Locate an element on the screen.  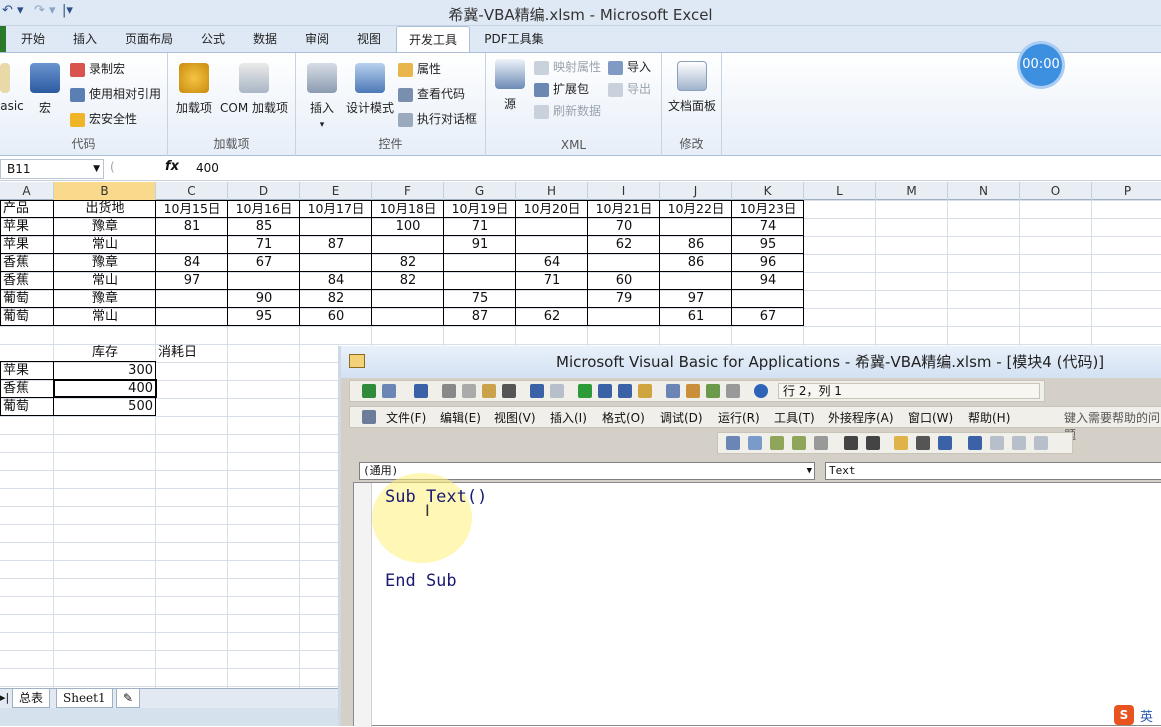
breakpoint-hand-icon is located at coordinates (901, 443).